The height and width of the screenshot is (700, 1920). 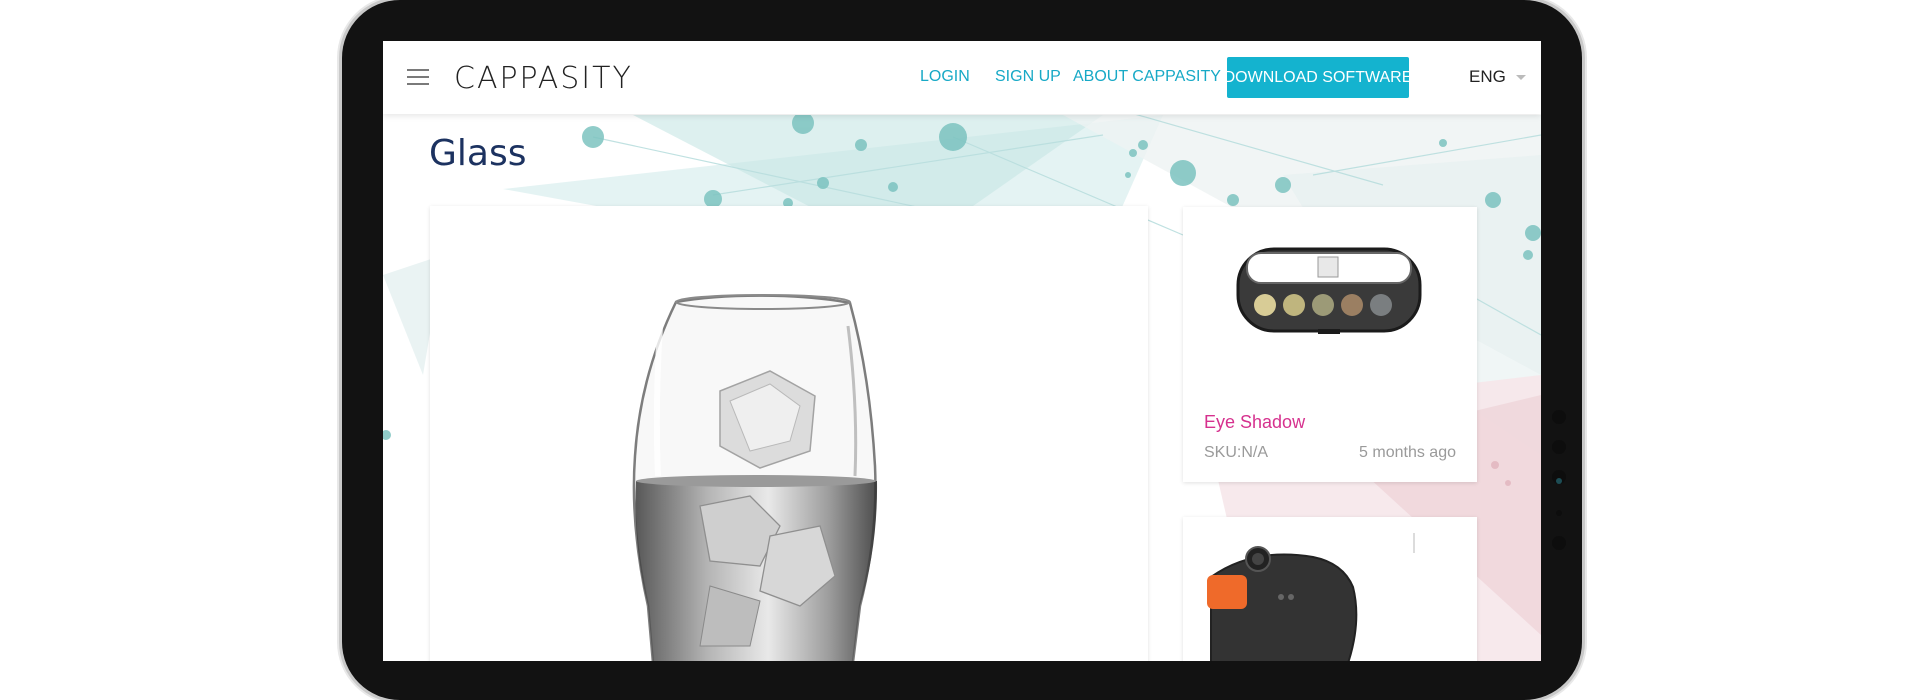 I want to click on card-timestamp: 5 months ago, so click(x=1407, y=452).